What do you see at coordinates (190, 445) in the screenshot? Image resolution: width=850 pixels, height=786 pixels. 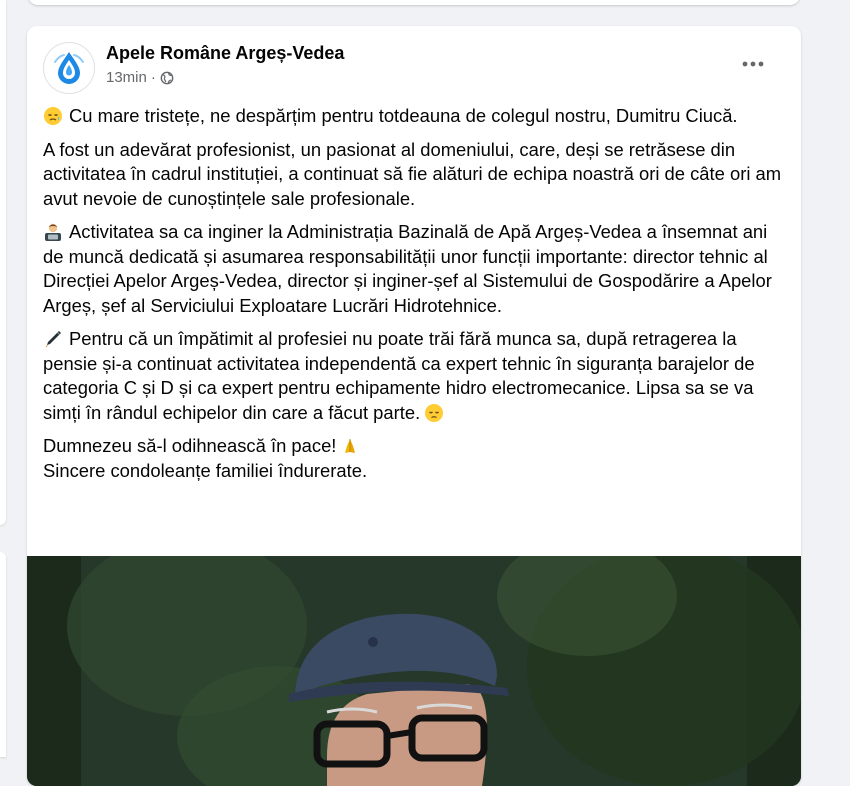 I see `paragraph-text: Dumnezeu să-l odihnească în pace!` at bounding box center [190, 445].